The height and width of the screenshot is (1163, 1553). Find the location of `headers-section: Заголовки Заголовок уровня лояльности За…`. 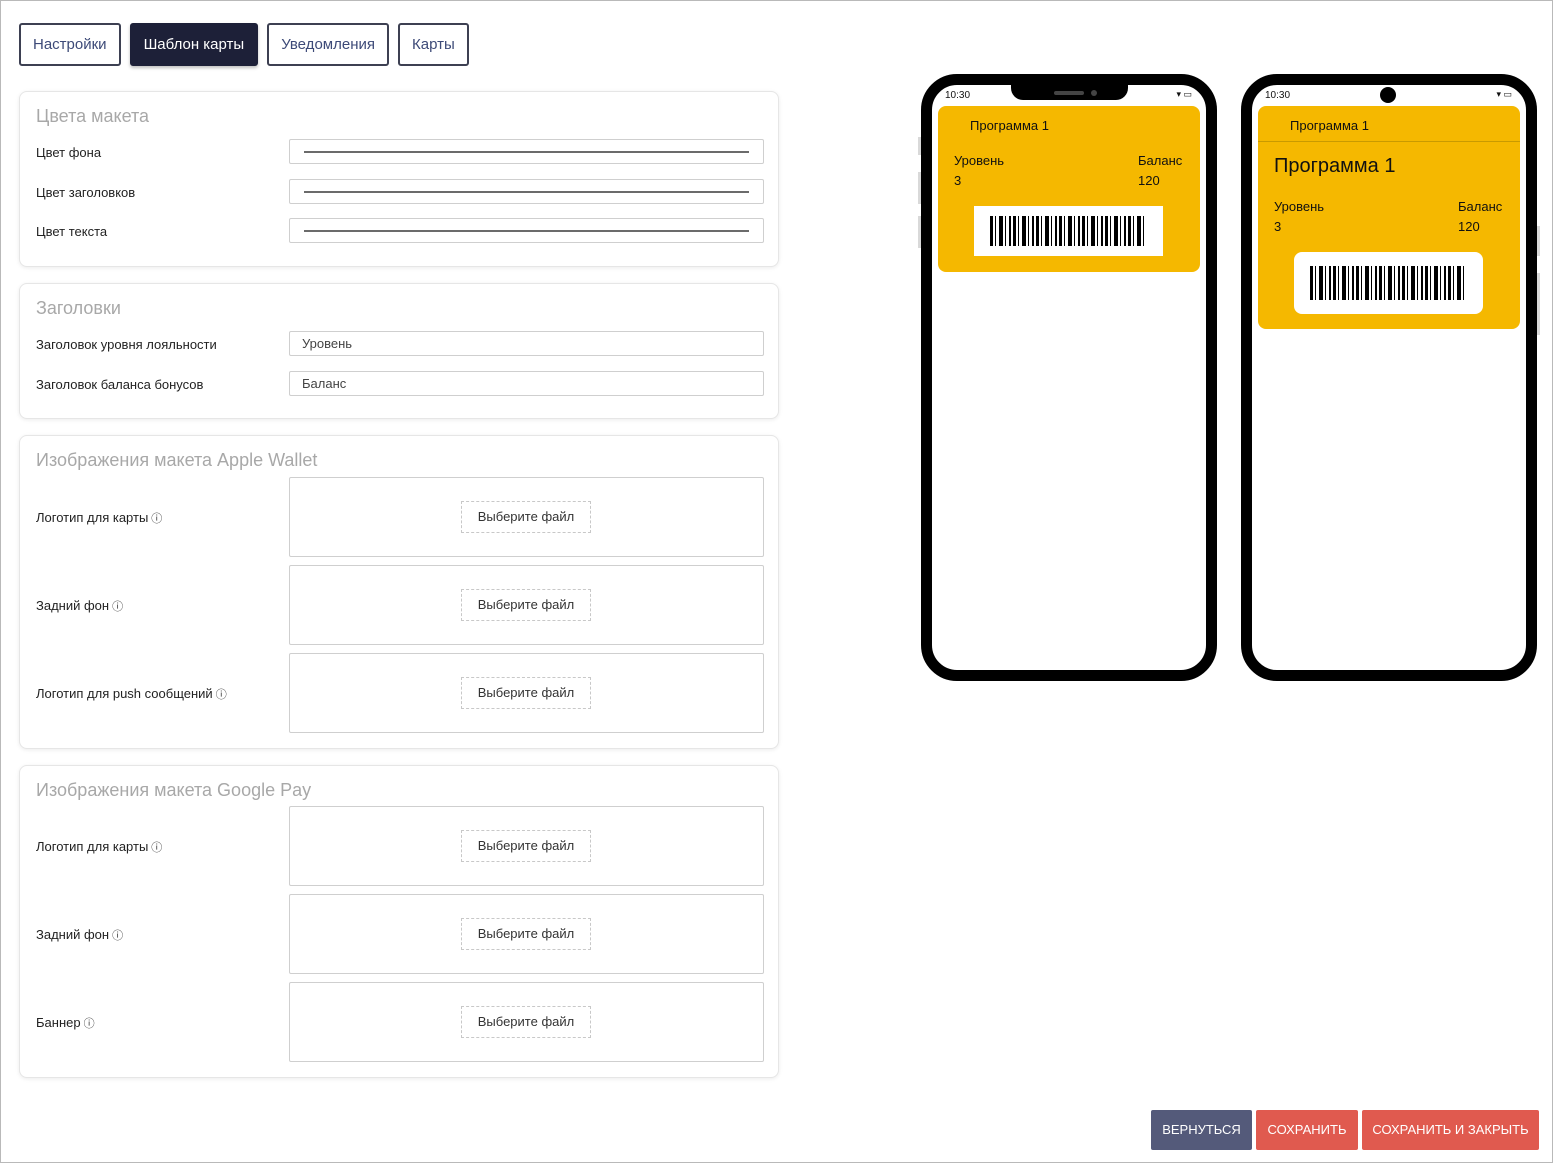

headers-section: Заголовки Заголовок уровня лояльности За… is located at coordinates (399, 351).